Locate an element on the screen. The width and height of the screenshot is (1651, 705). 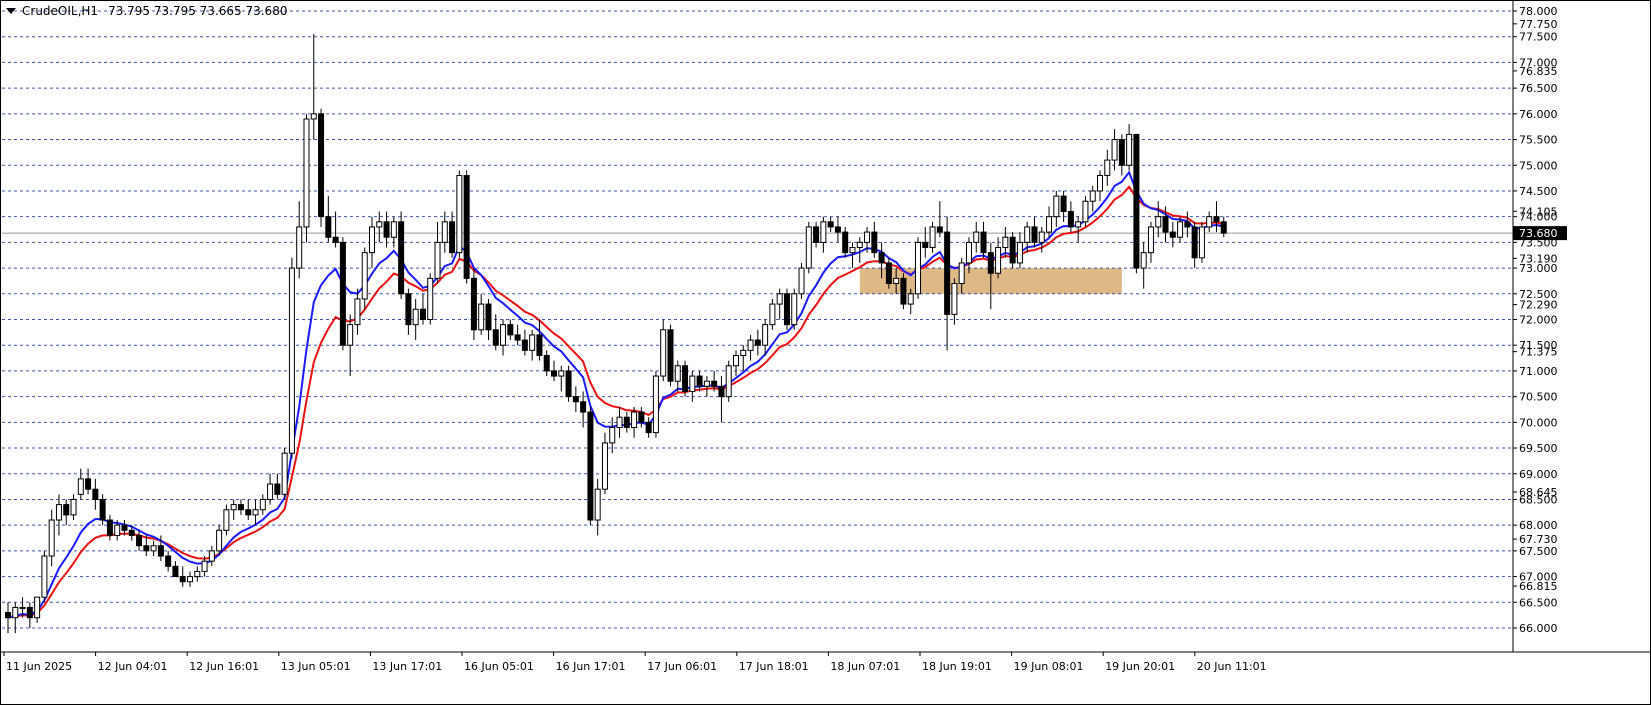
y-tick-label: 76.835 is located at coordinates (1538, 71).